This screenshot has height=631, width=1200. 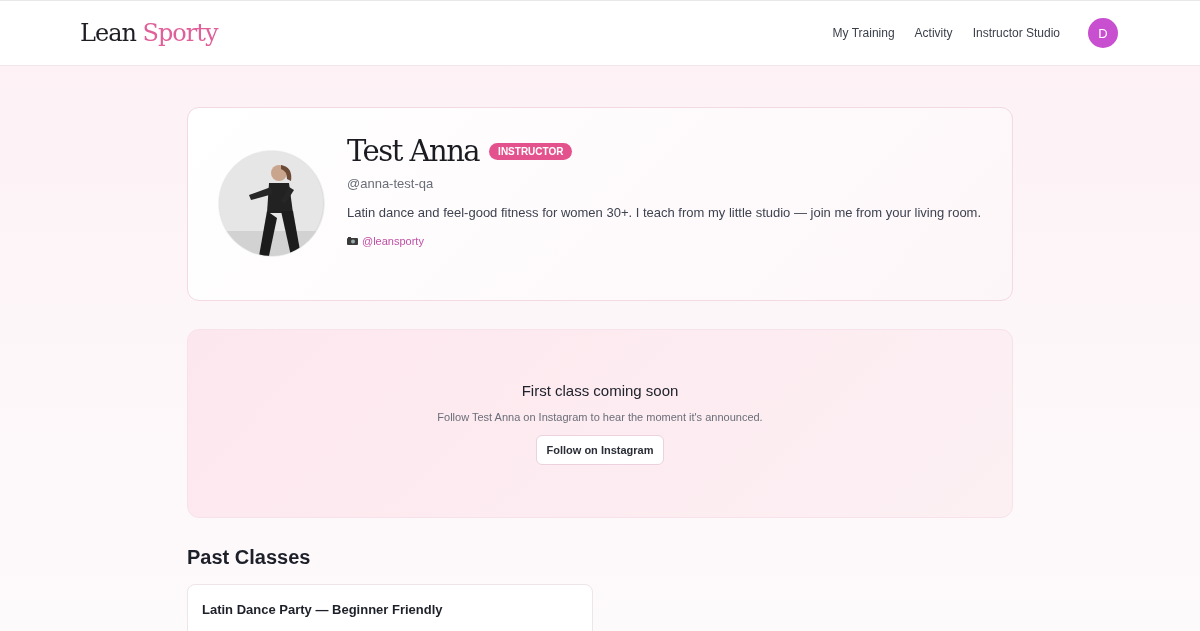 What do you see at coordinates (149, 33) in the screenshot?
I see `logo: Lean Sporty` at bounding box center [149, 33].